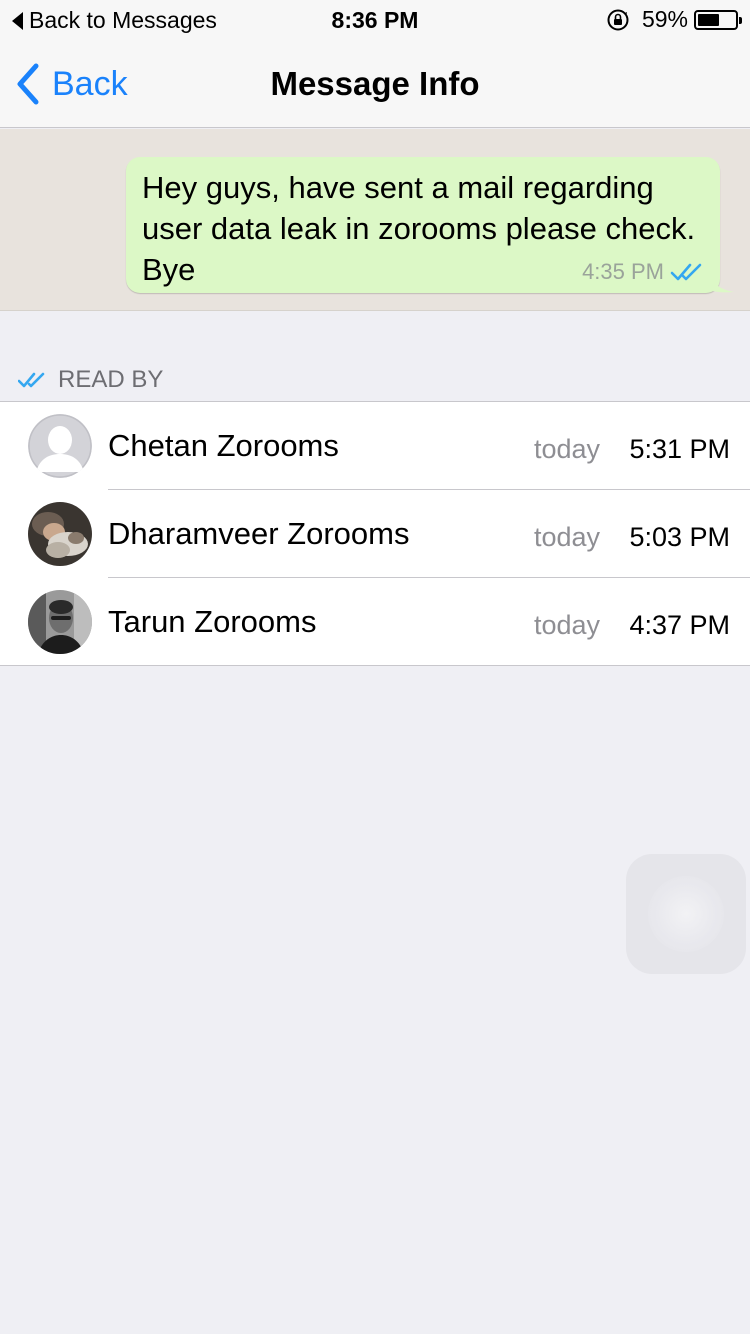  What do you see at coordinates (259, 533) in the screenshot?
I see `reader-name: Dharamveer Zorooms` at bounding box center [259, 533].